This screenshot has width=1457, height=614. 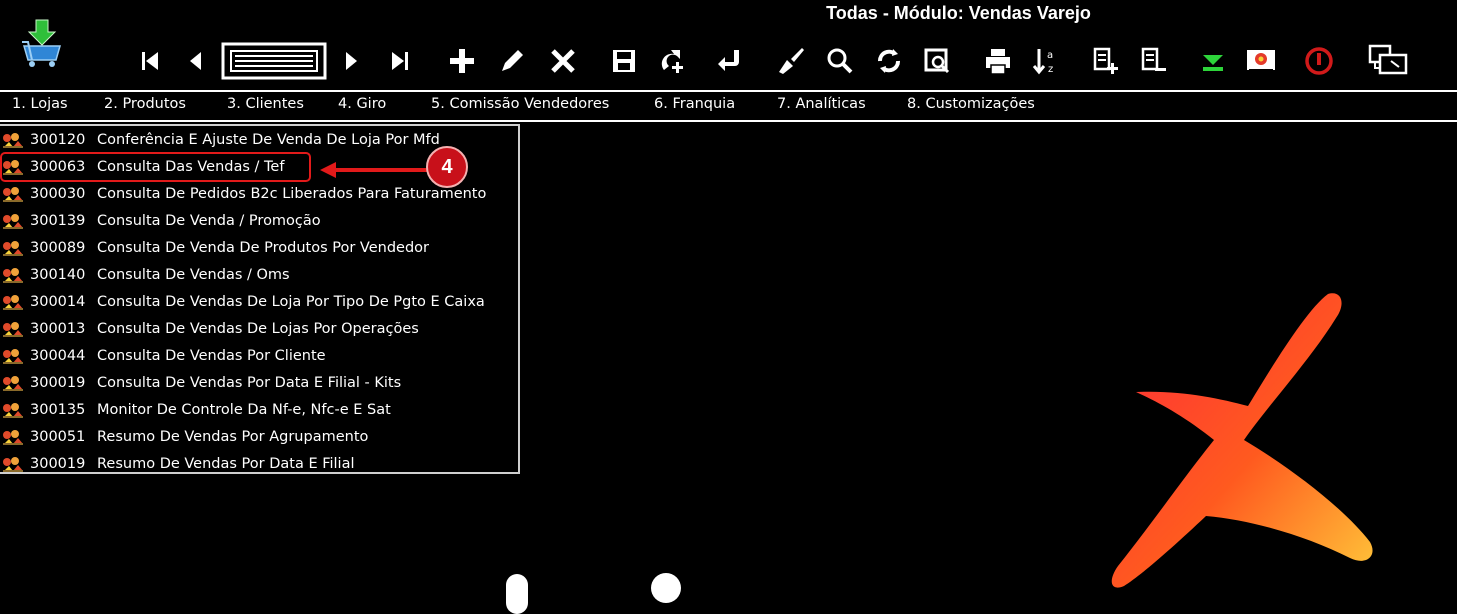 What do you see at coordinates (58, 221) in the screenshot?
I see `program-code: 300139` at bounding box center [58, 221].